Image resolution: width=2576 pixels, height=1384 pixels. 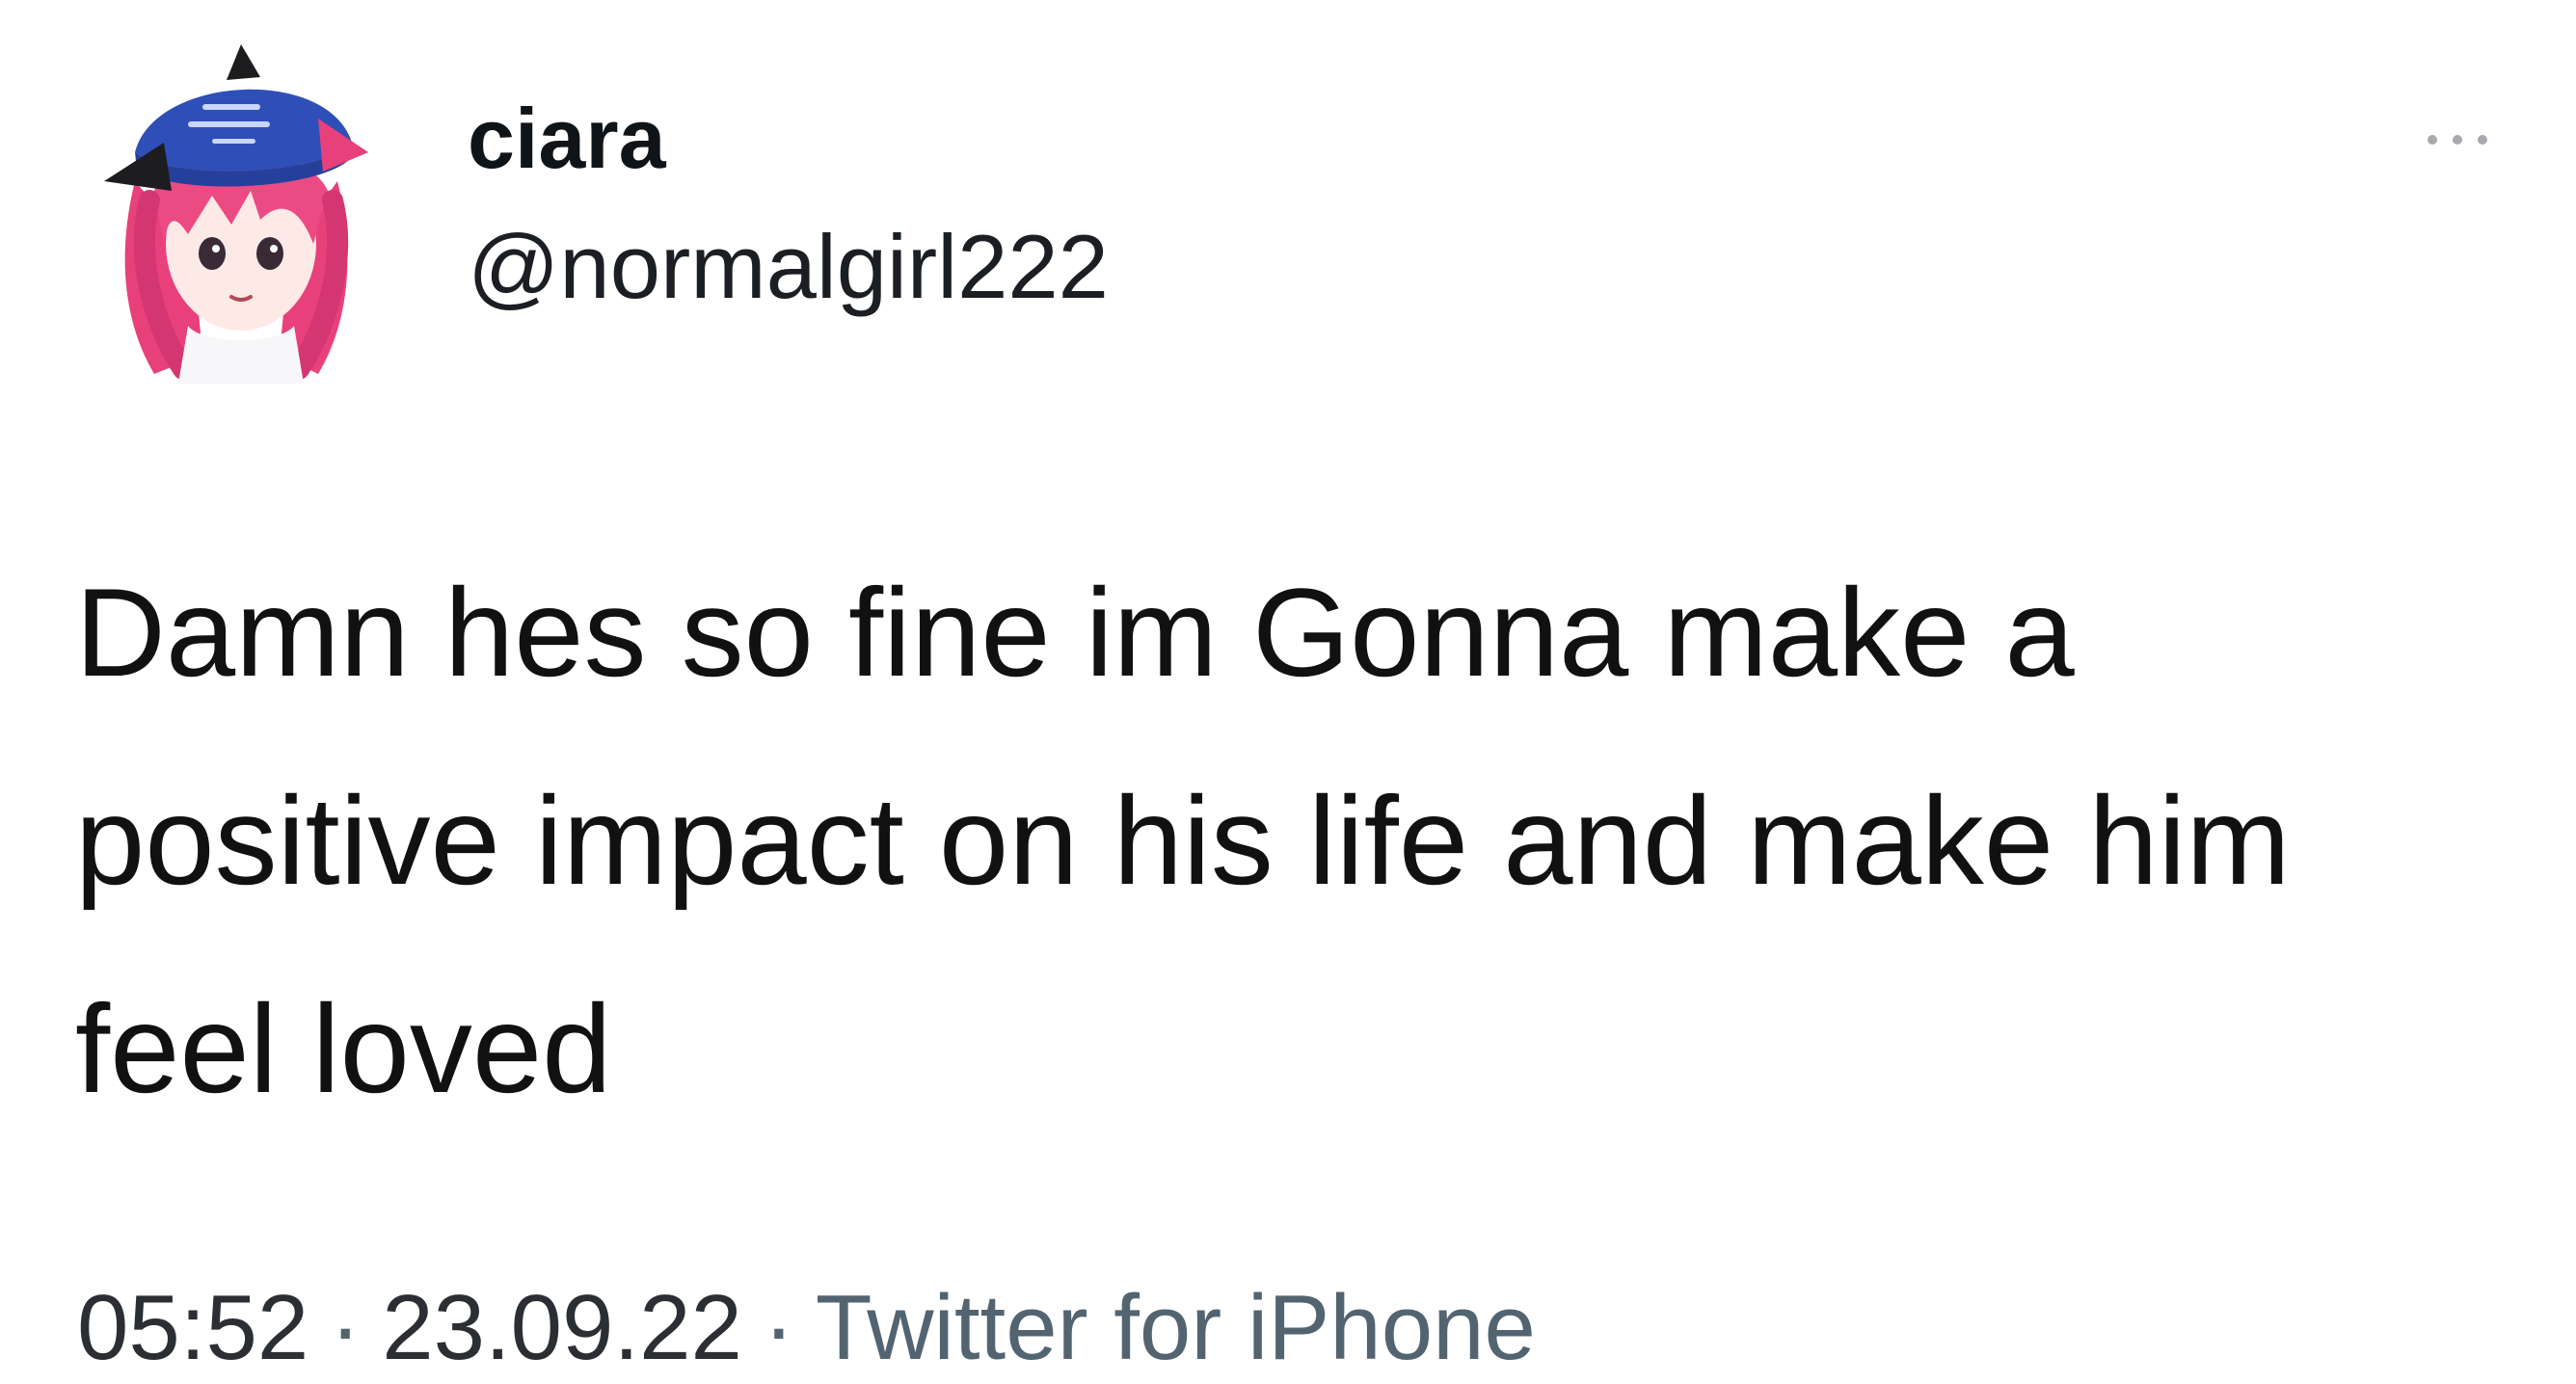 What do you see at coordinates (1176, 1327) in the screenshot?
I see `tweet-source: Twitter for iPhone` at bounding box center [1176, 1327].